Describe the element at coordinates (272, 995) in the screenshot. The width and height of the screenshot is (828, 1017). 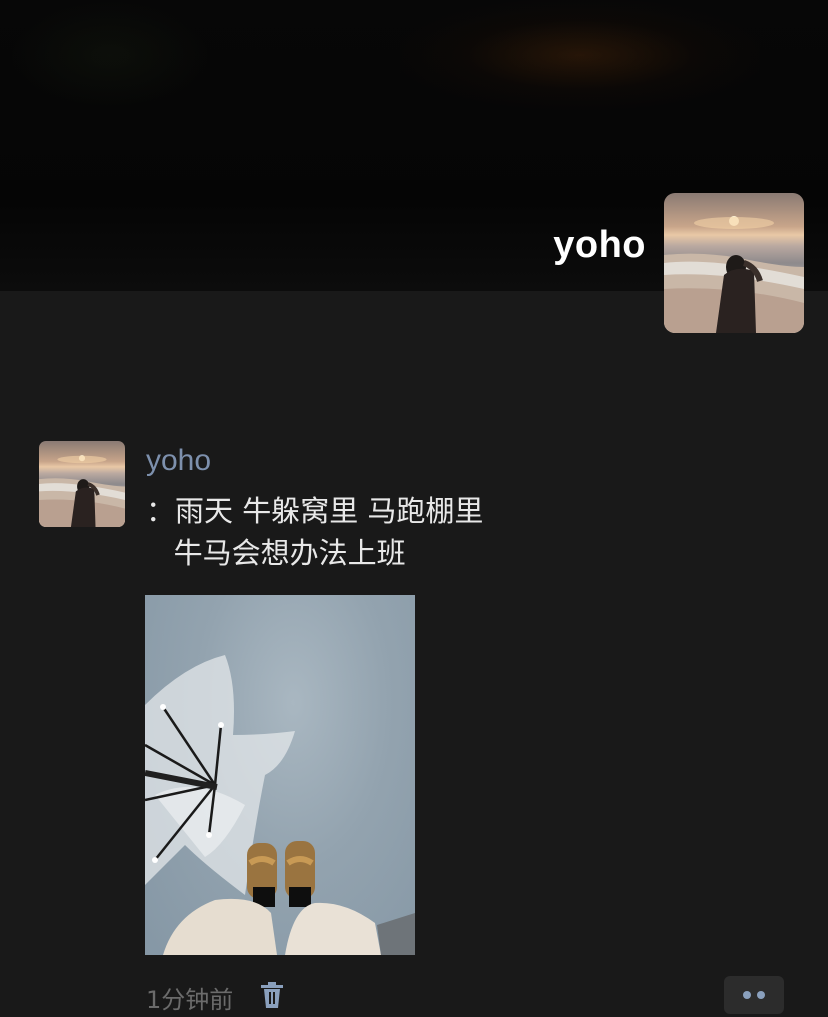
I see `trash-icon` at that location.